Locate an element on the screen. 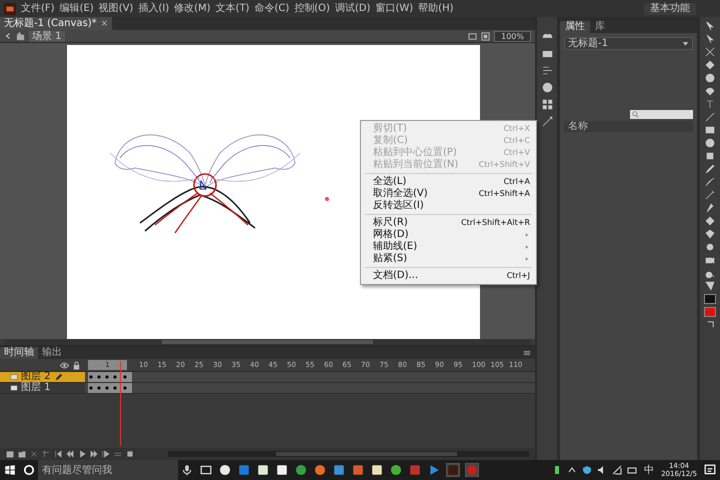 Image resolution: width=720 pixels, height=480 pixels. timeline-scrollbar is located at coordinates (348, 454).